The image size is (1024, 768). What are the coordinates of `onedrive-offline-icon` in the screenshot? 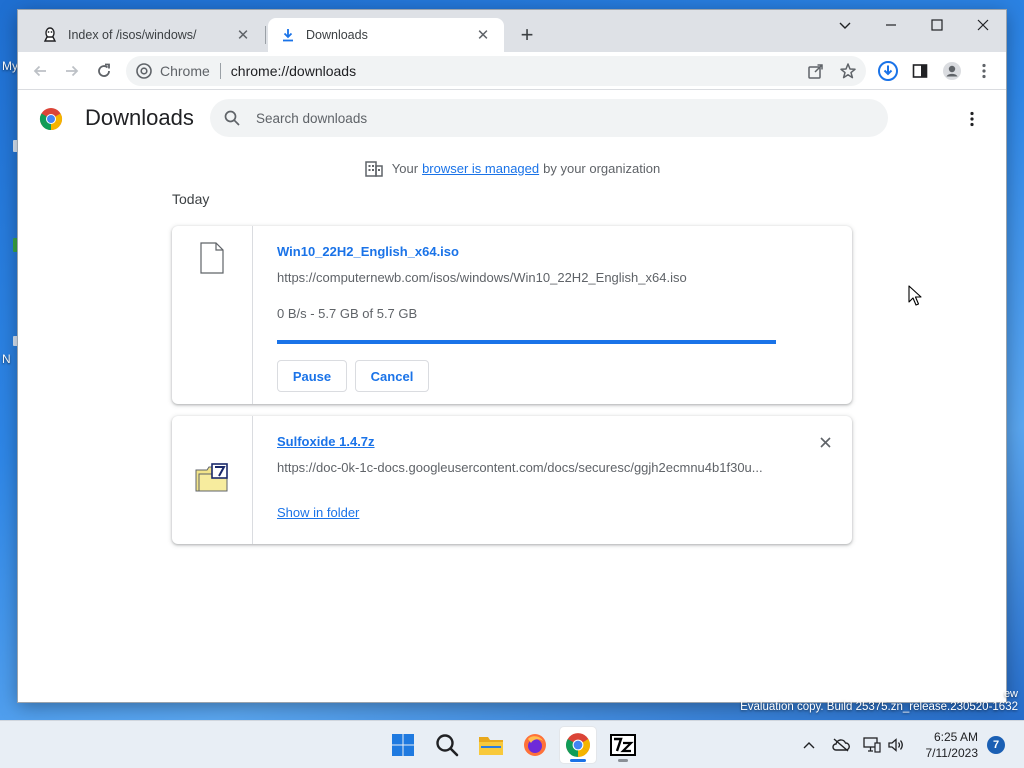 It's located at (841, 745).